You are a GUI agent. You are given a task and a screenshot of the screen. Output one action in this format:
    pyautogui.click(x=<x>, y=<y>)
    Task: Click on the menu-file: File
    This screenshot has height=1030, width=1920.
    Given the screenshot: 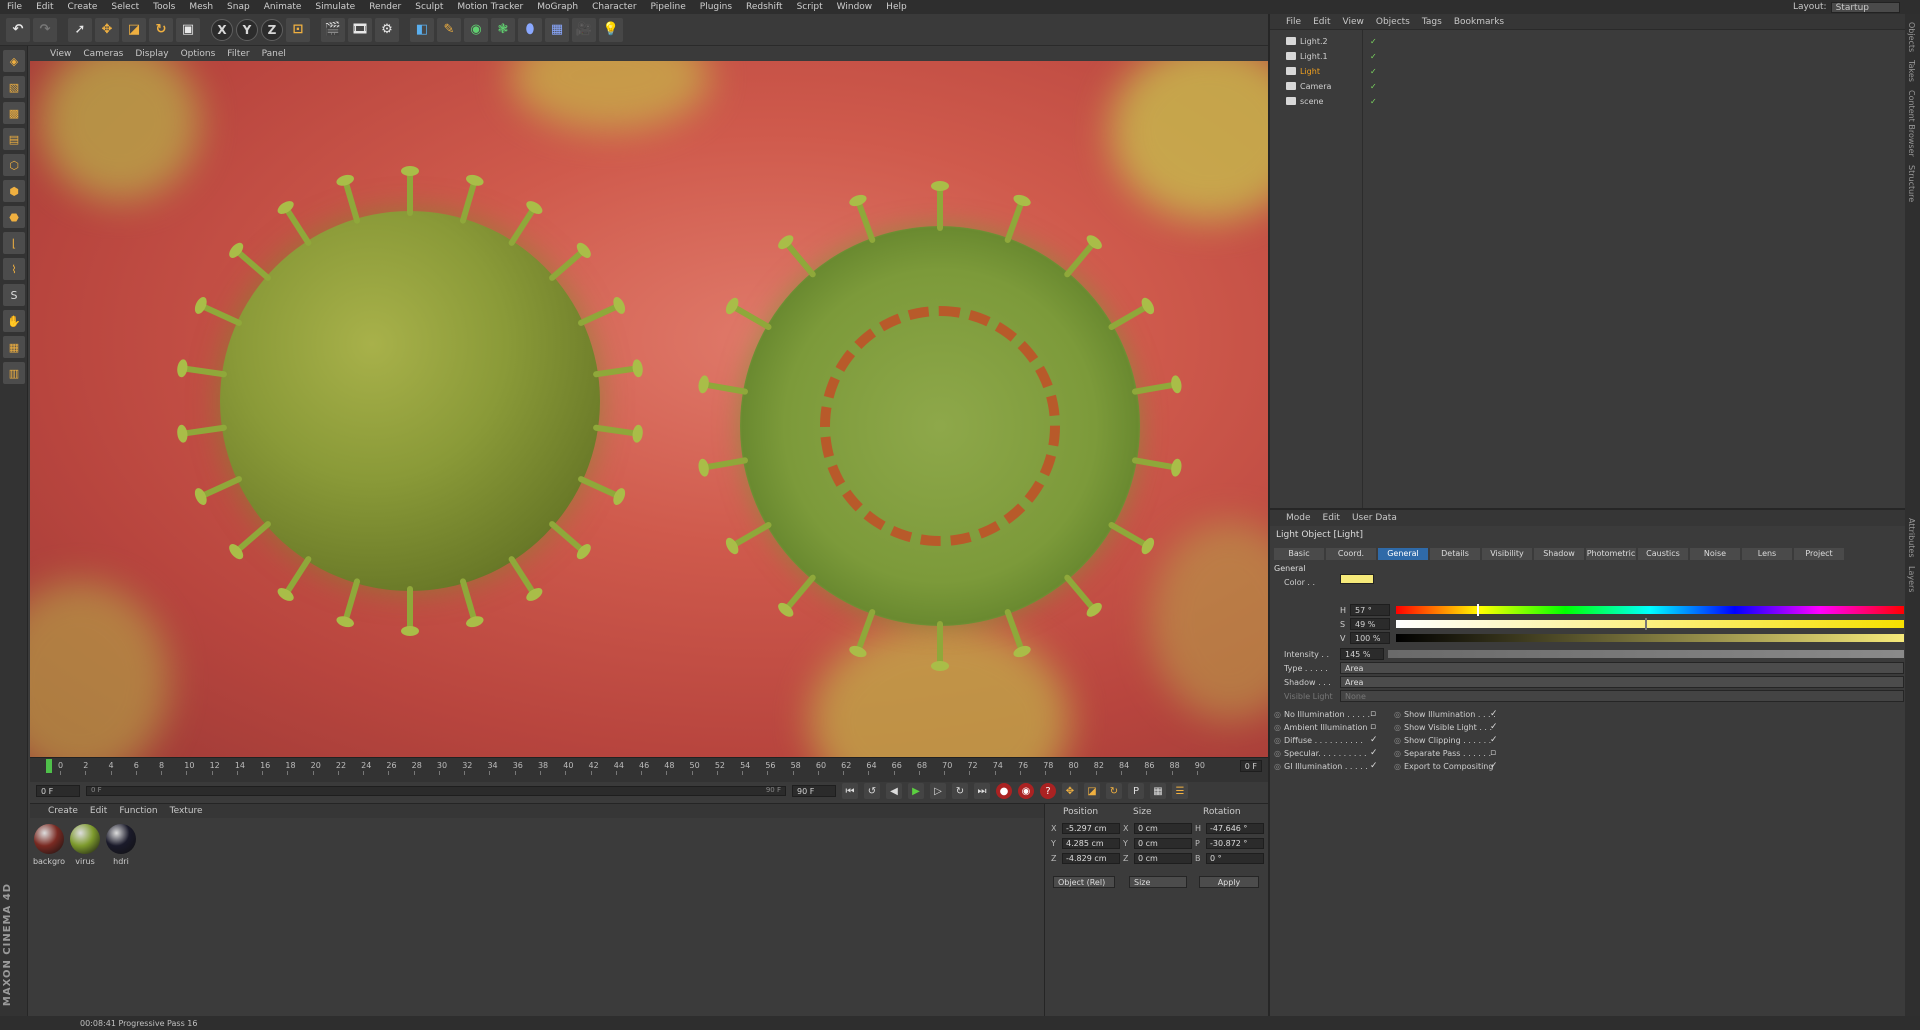 What is the action you would take?
    pyautogui.click(x=14, y=7)
    